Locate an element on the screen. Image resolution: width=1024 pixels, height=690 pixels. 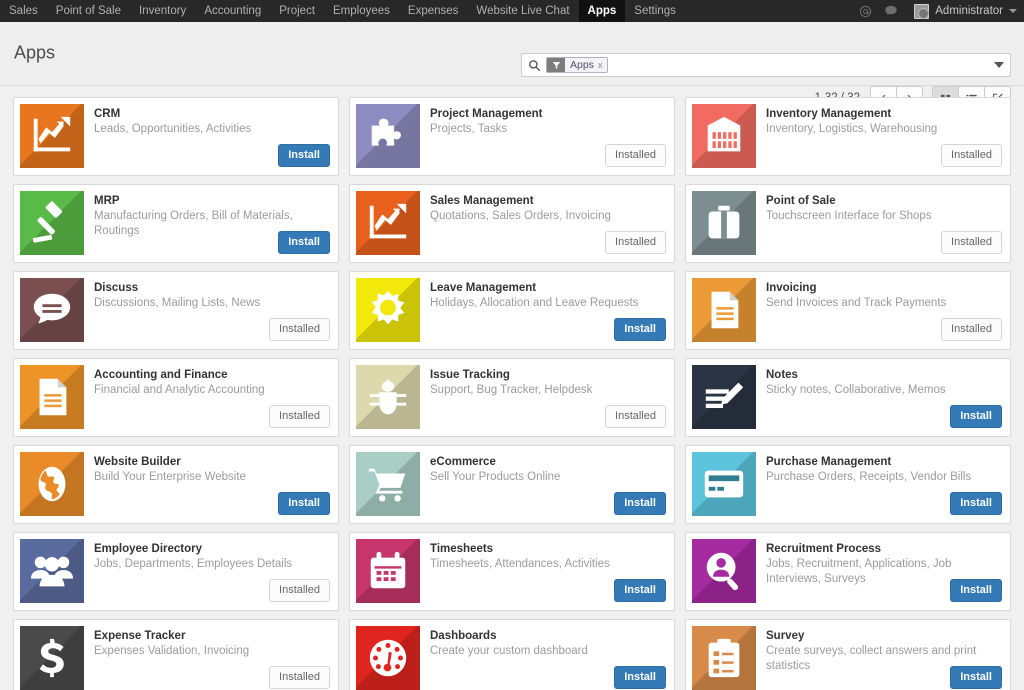
app-name: Dashboards is located at coordinates (463, 636).